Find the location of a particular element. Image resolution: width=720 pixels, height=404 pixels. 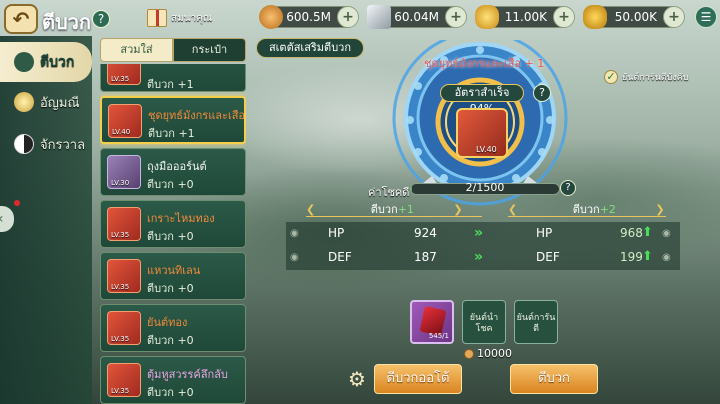

resource-gold-ingot-bound: 50.00K + is located at coordinates (634, 17).